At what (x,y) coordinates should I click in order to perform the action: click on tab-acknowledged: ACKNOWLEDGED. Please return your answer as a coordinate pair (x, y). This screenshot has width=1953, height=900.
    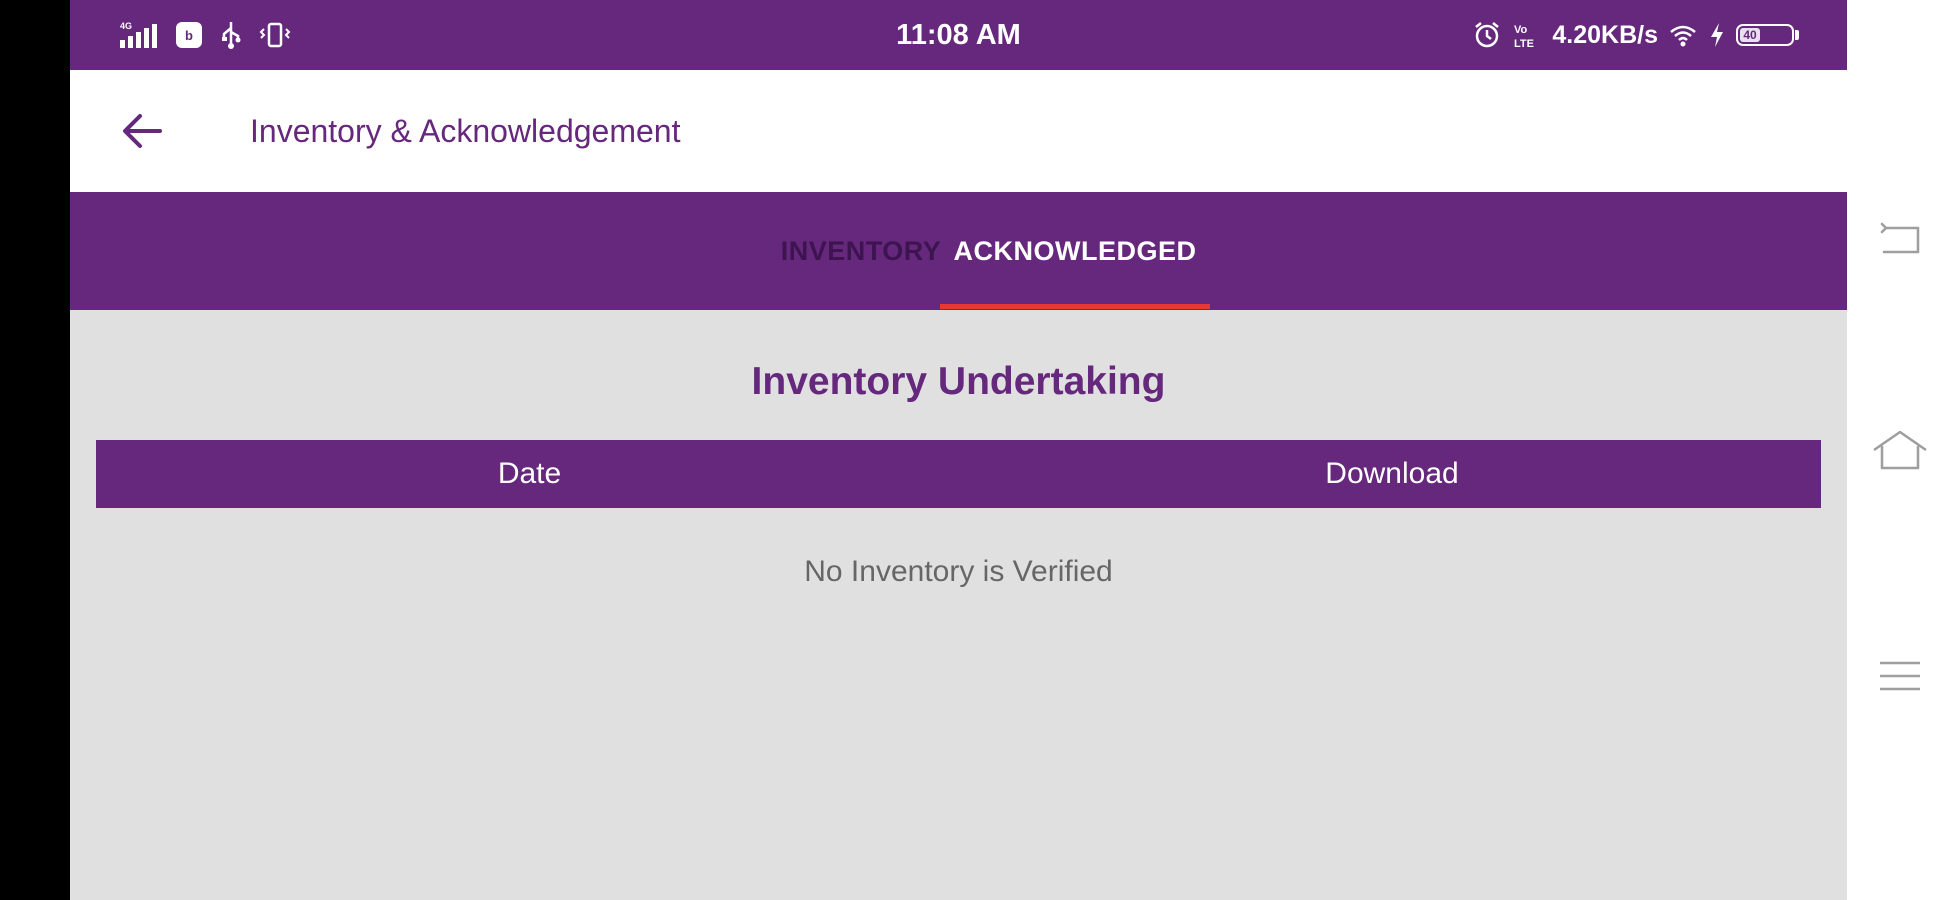
    Looking at the image, I should click on (1075, 251).